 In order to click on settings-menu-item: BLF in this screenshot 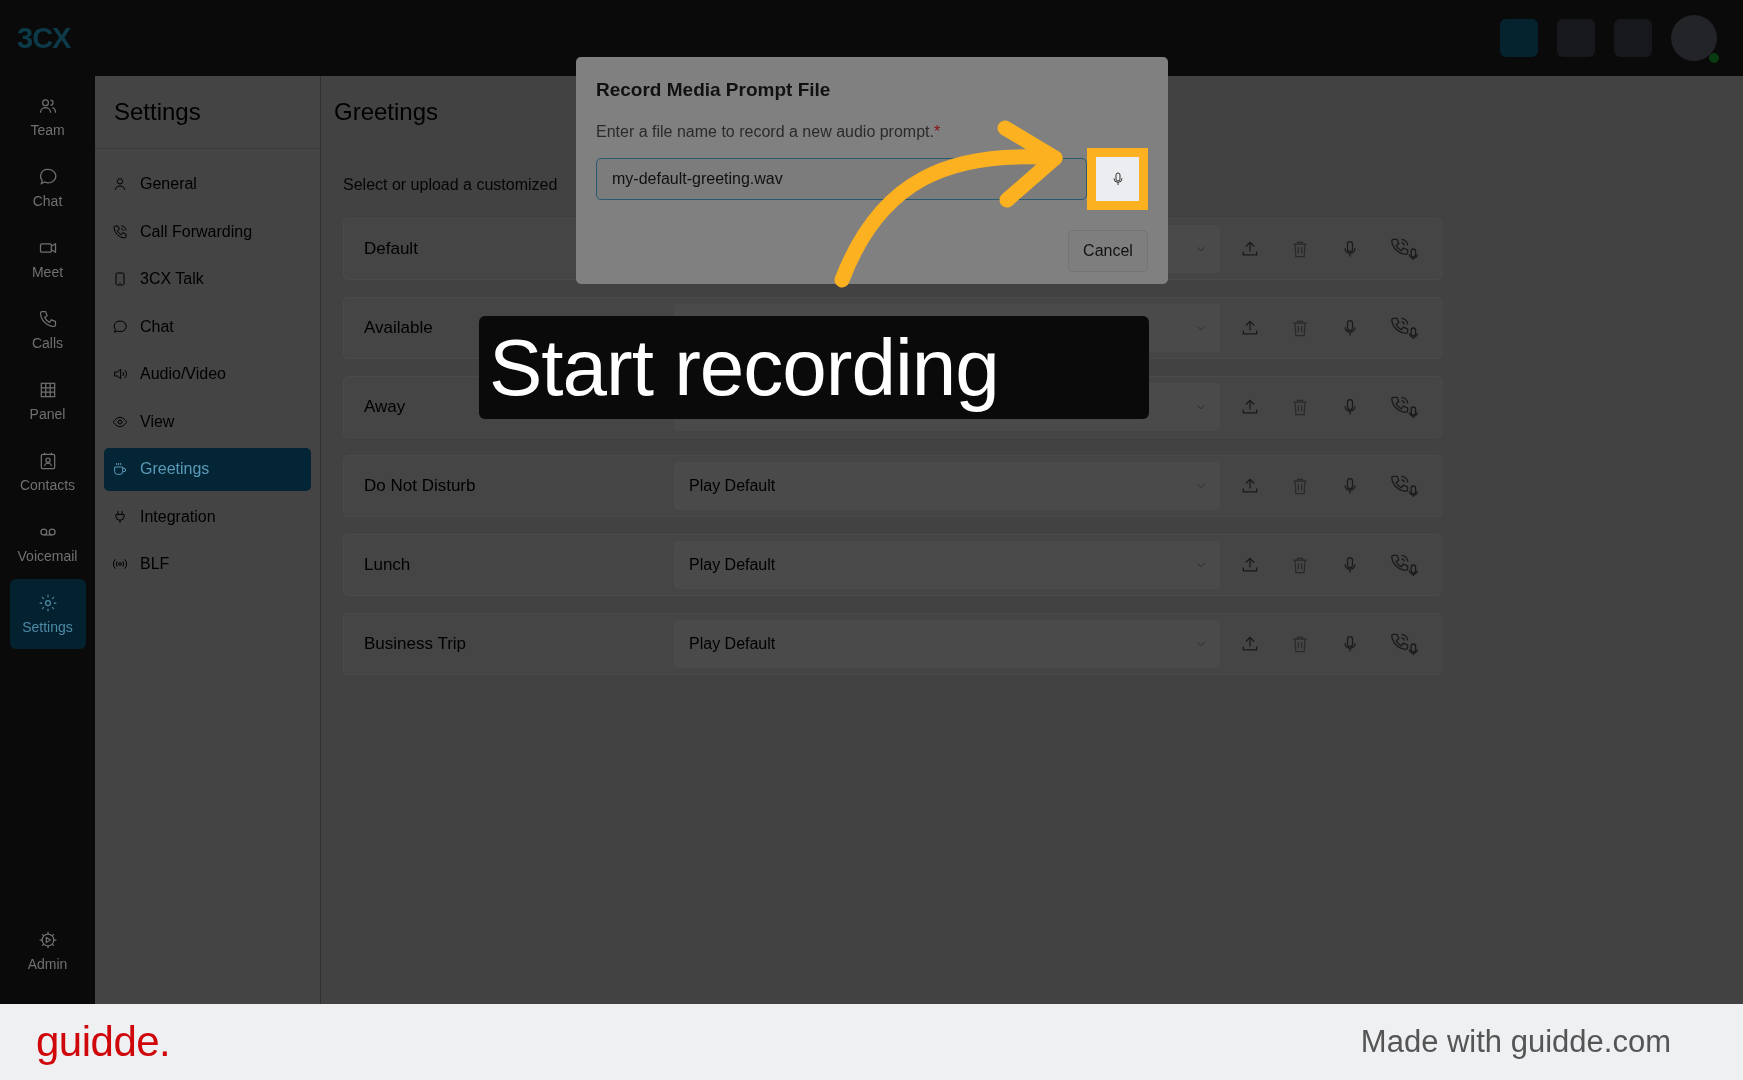, I will do `click(207, 564)`.